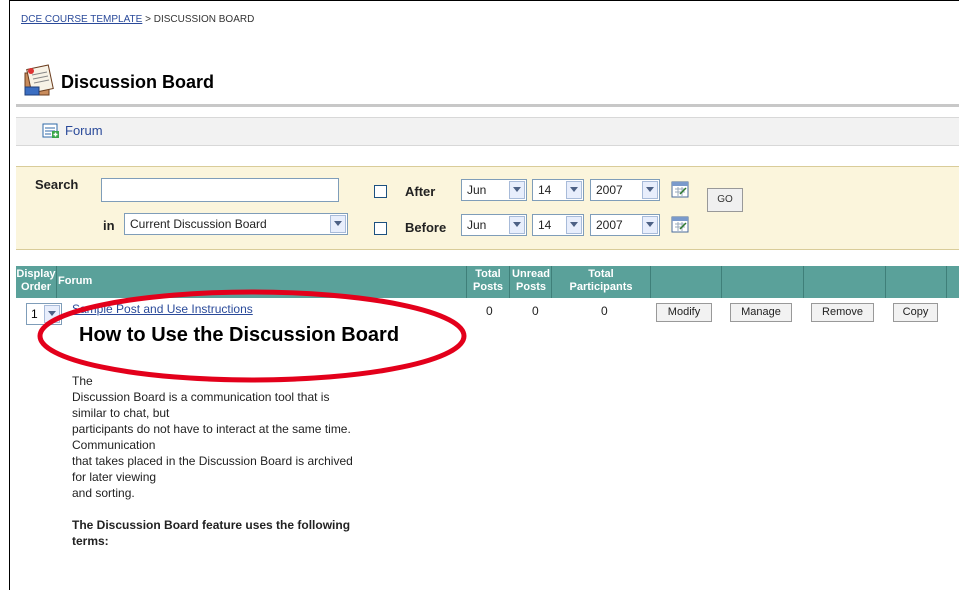  Describe the element at coordinates (601, 287) in the screenshot. I see `col-total-participants-line2: Participants` at that location.